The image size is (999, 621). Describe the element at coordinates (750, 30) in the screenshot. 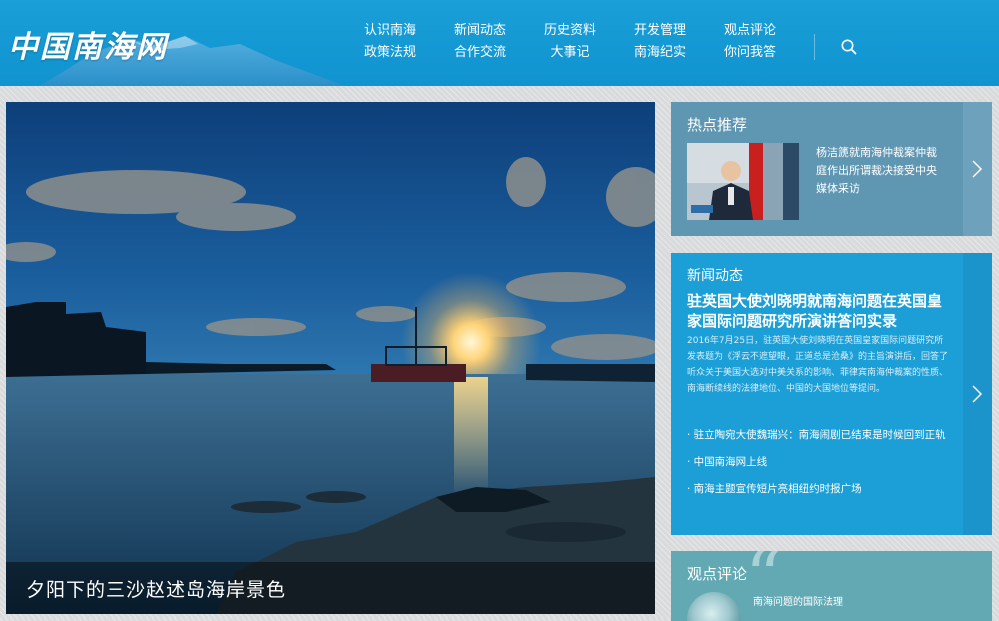

I see `nav-item-opinion: 观点评论` at that location.